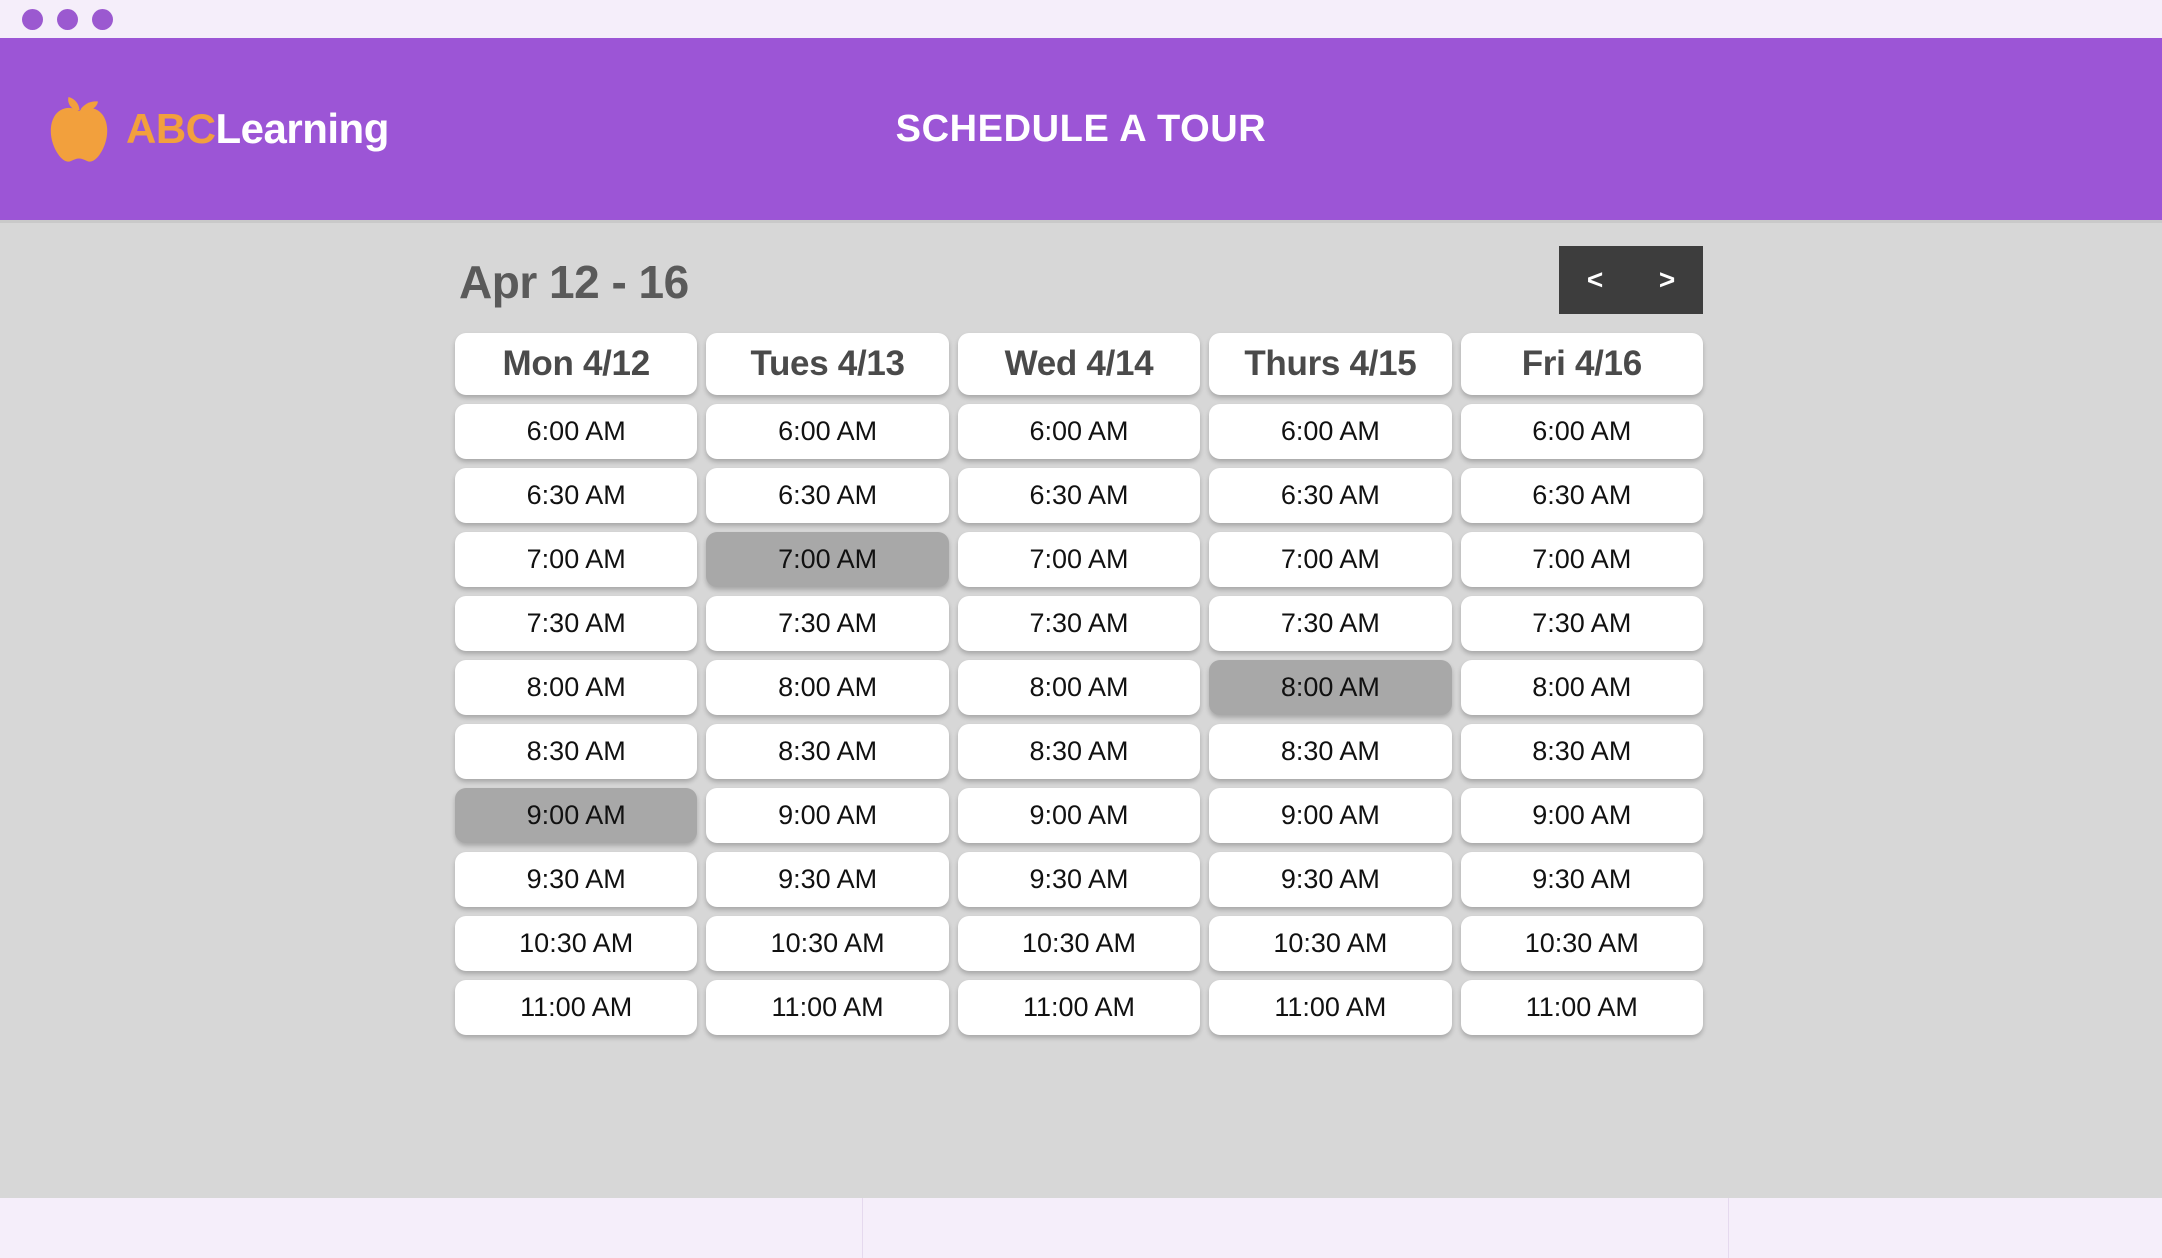 Image resolution: width=2162 pixels, height=1258 pixels. What do you see at coordinates (576, 364) in the screenshot?
I see `day-header: Mon 4/12` at bounding box center [576, 364].